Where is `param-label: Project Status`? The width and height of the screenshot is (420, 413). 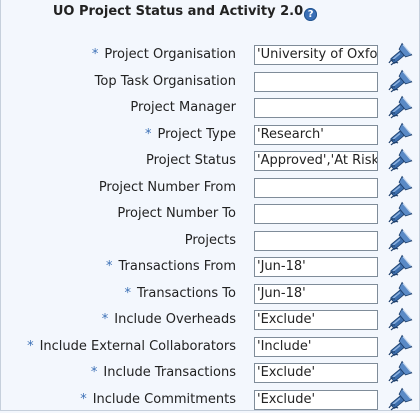
param-label: Project Status is located at coordinates (191, 160).